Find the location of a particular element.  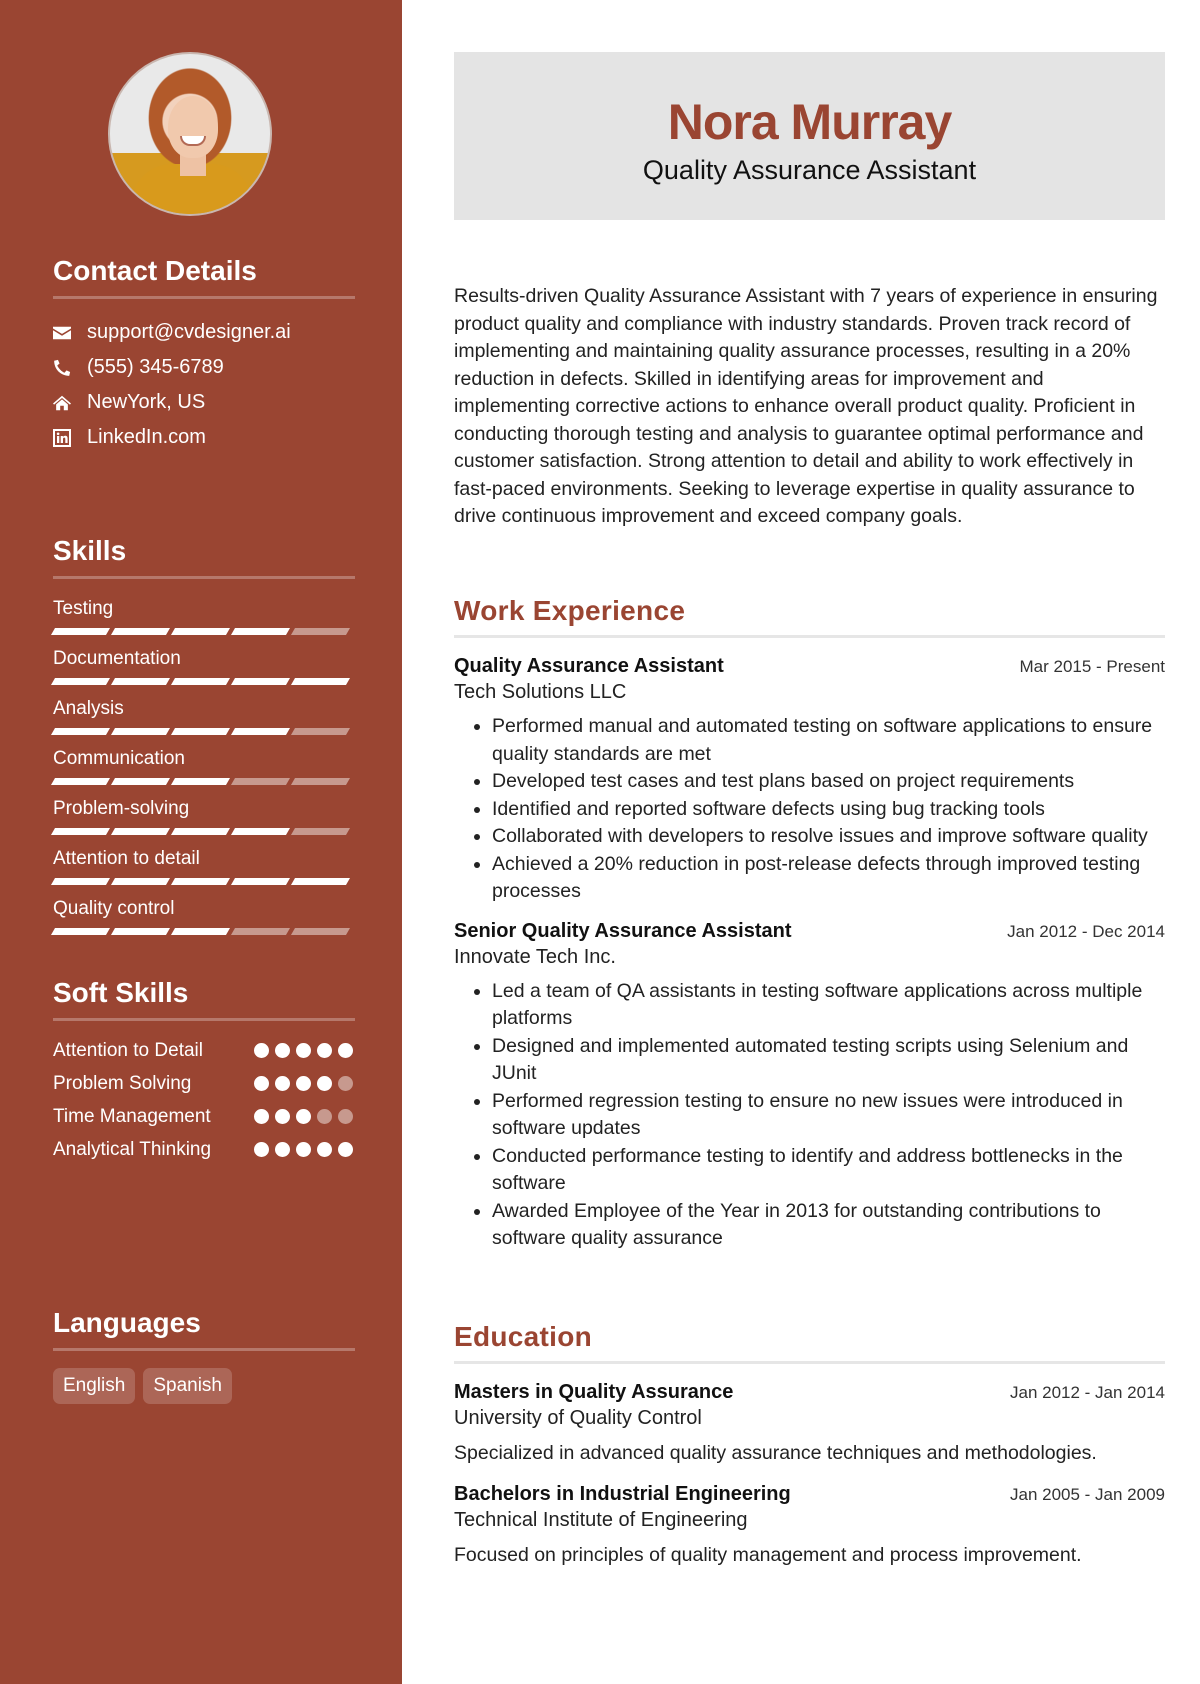

job-dates: Jan 2012 - Dec 2014 is located at coordinates (1086, 931).